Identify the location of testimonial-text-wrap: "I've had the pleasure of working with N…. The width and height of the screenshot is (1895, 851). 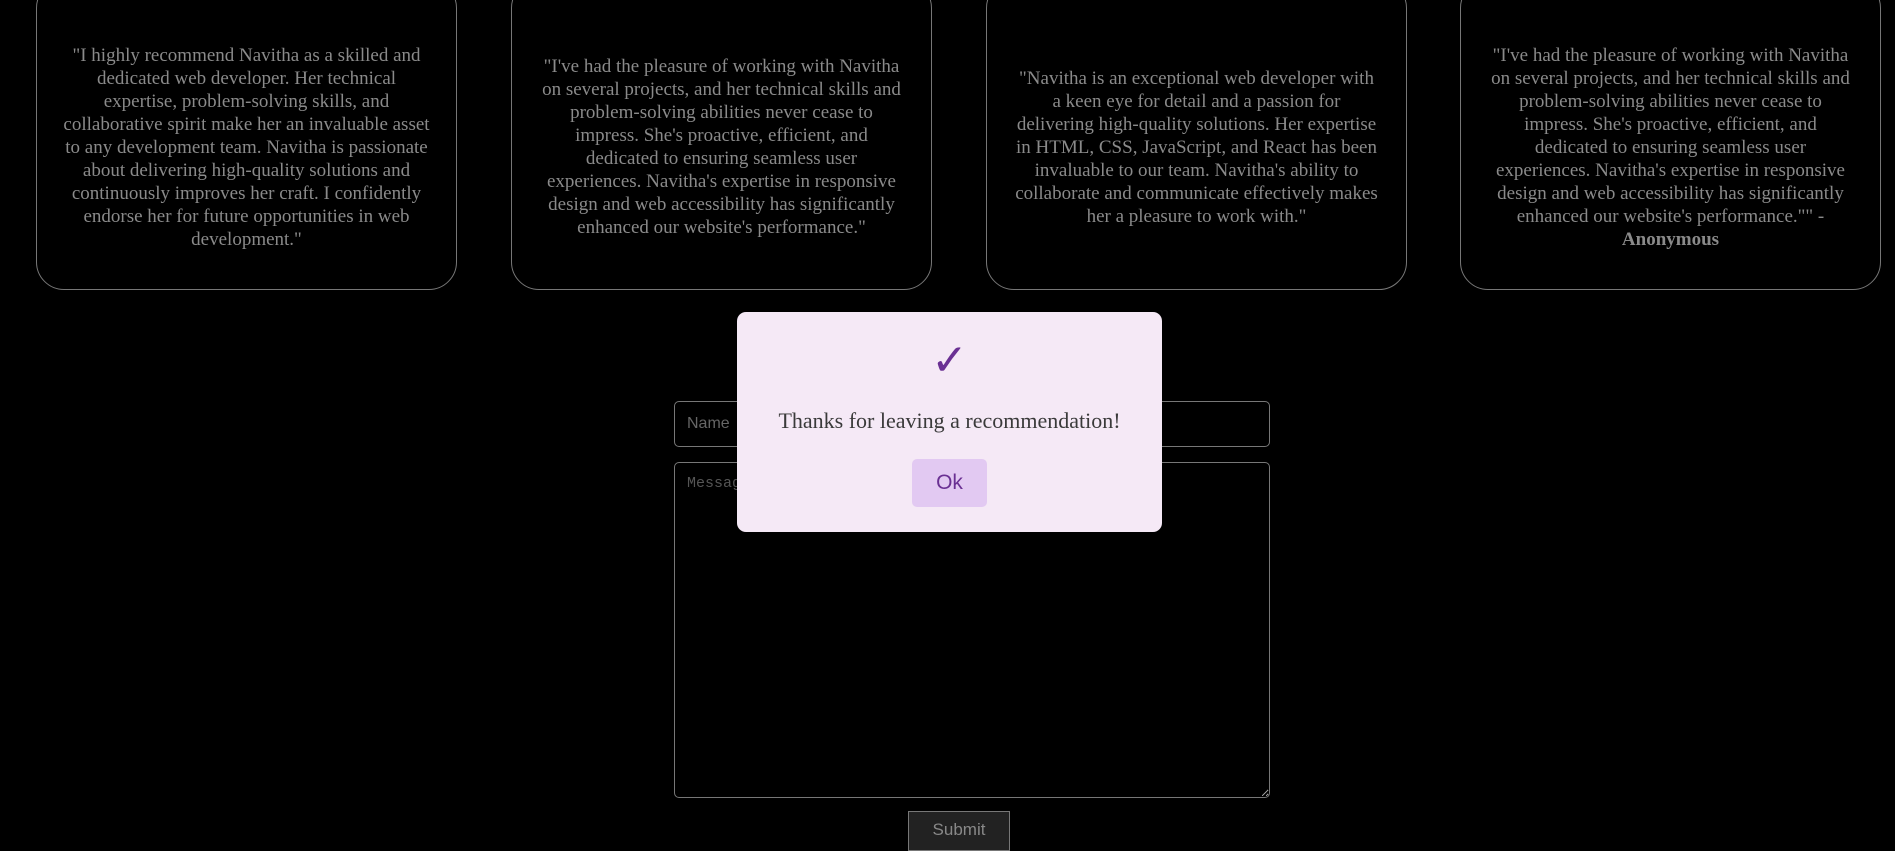
(1670, 147).